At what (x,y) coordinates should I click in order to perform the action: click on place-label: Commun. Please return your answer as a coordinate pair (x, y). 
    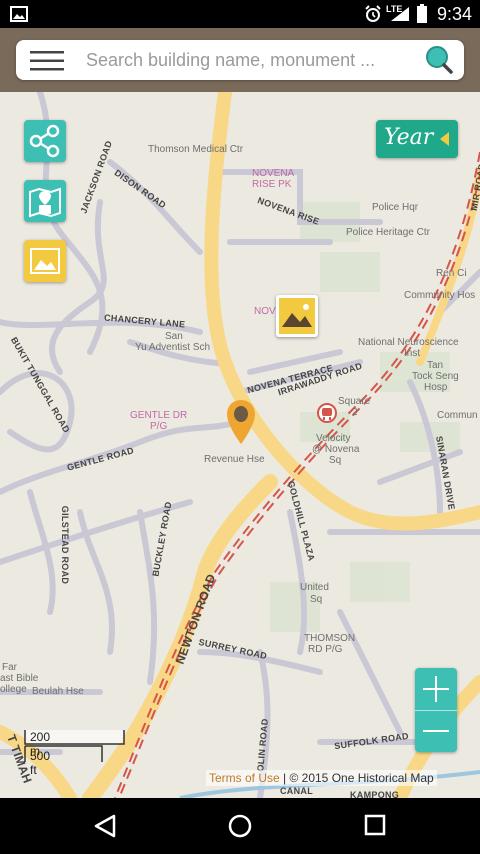
    Looking at the image, I should click on (457, 415).